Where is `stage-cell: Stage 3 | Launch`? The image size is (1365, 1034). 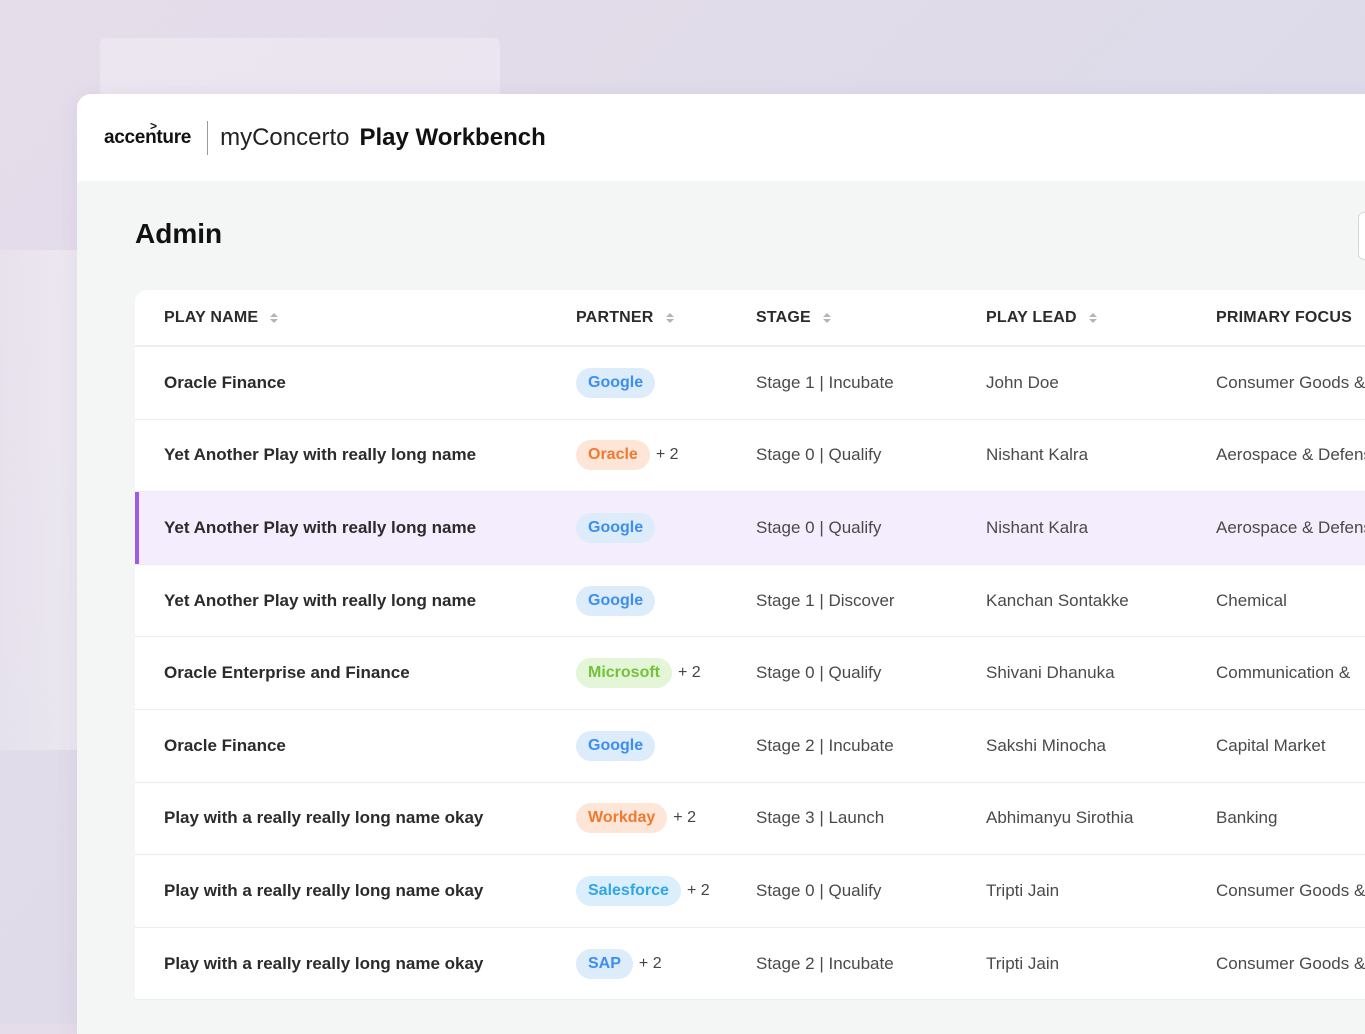 stage-cell: Stage 3 | Launch is located at coordinates (820, 819).